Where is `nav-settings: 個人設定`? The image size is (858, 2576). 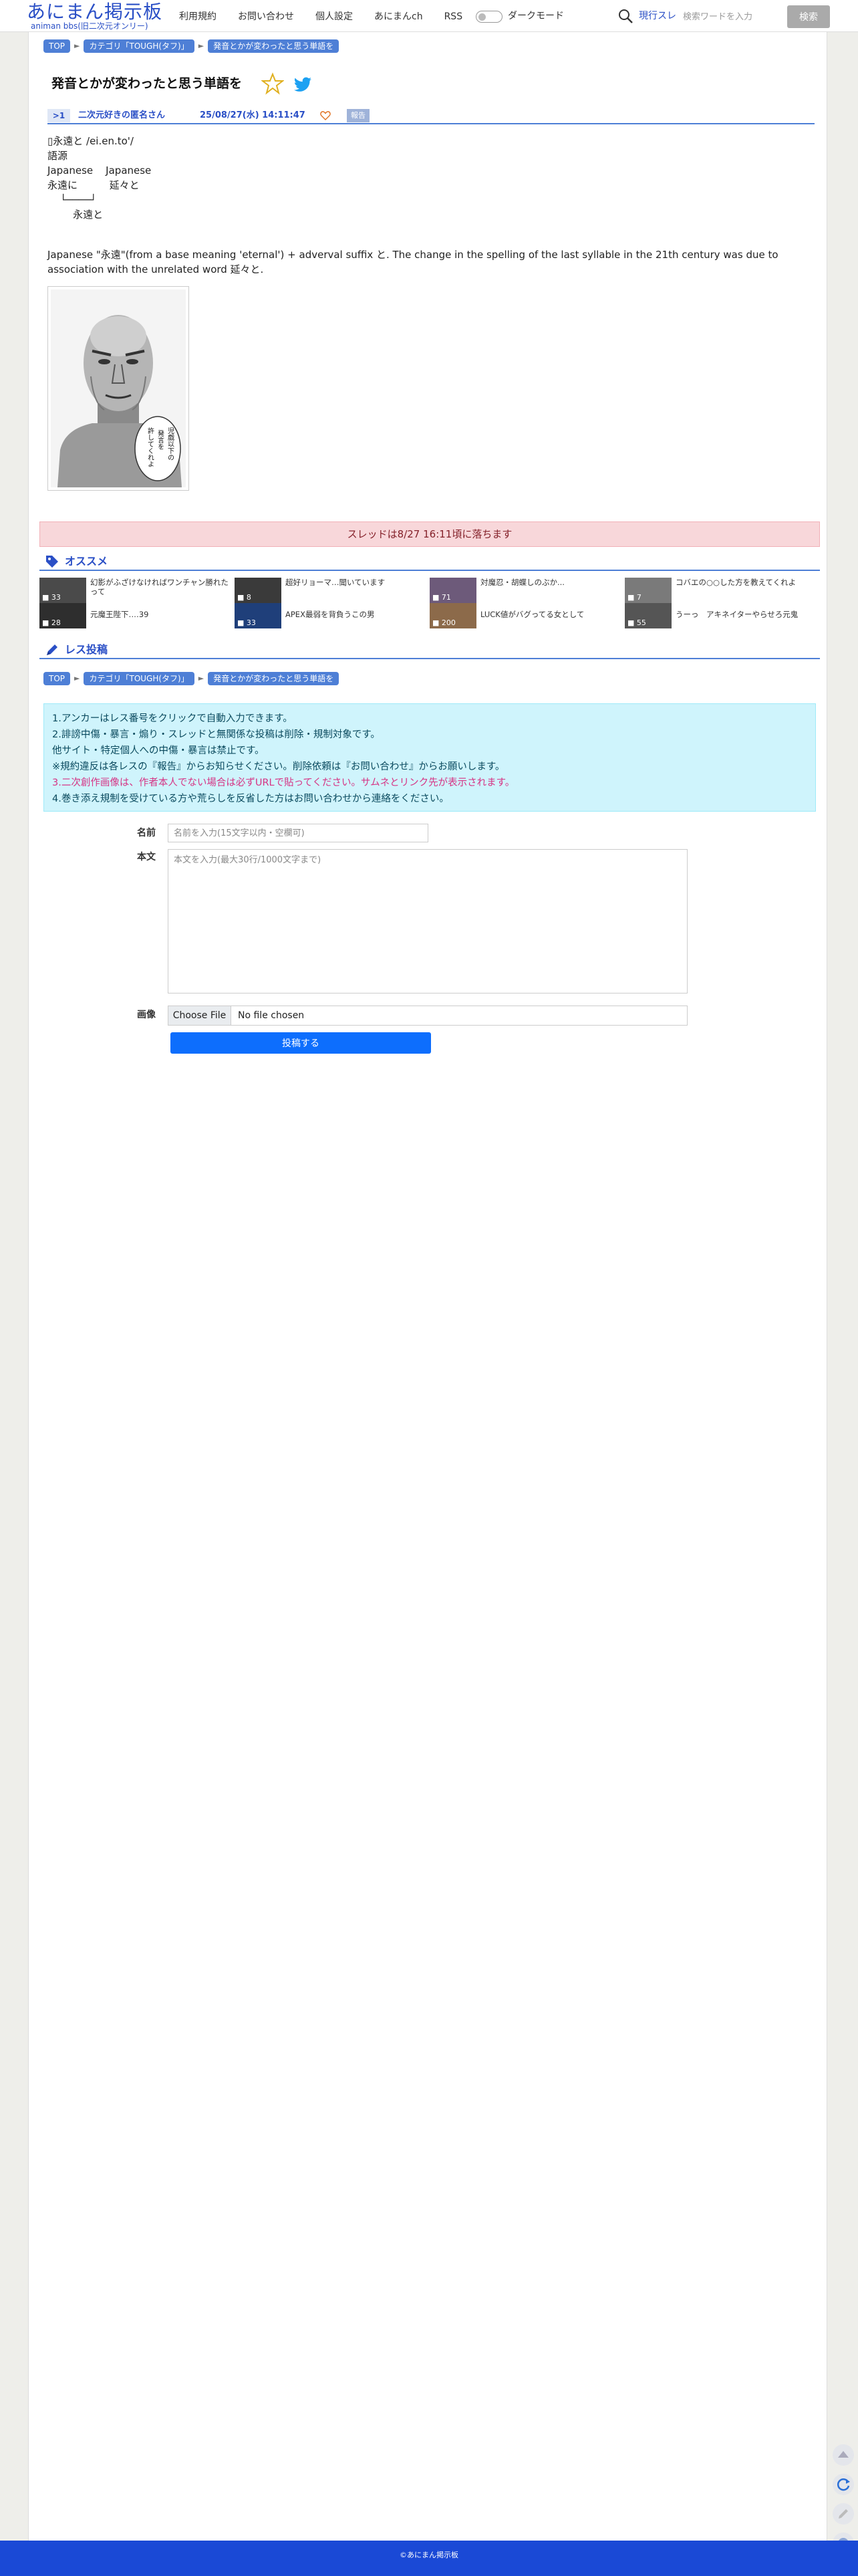
nav-settings: 個人設定 is located at coordinates (334, 16).